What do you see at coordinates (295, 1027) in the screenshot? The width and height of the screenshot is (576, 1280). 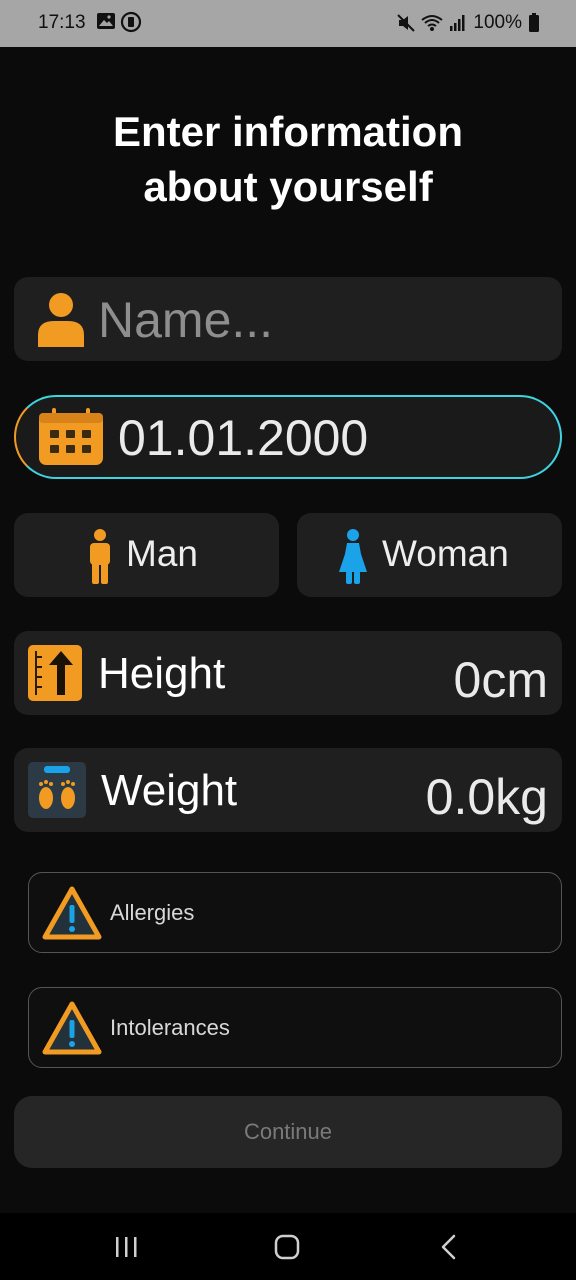 I see `intolerances-button: Intolerances` at bounding box center [295, 1027].